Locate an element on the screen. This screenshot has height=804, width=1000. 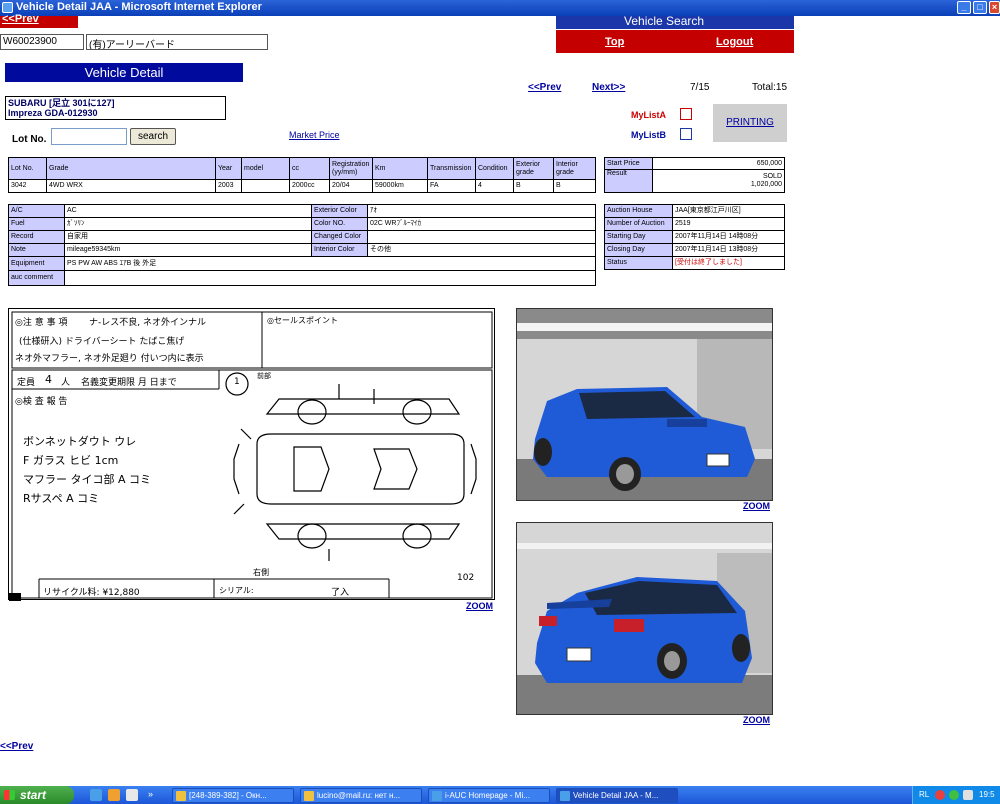
color-no-label: Color NO. is located at coordinates (339, 224).